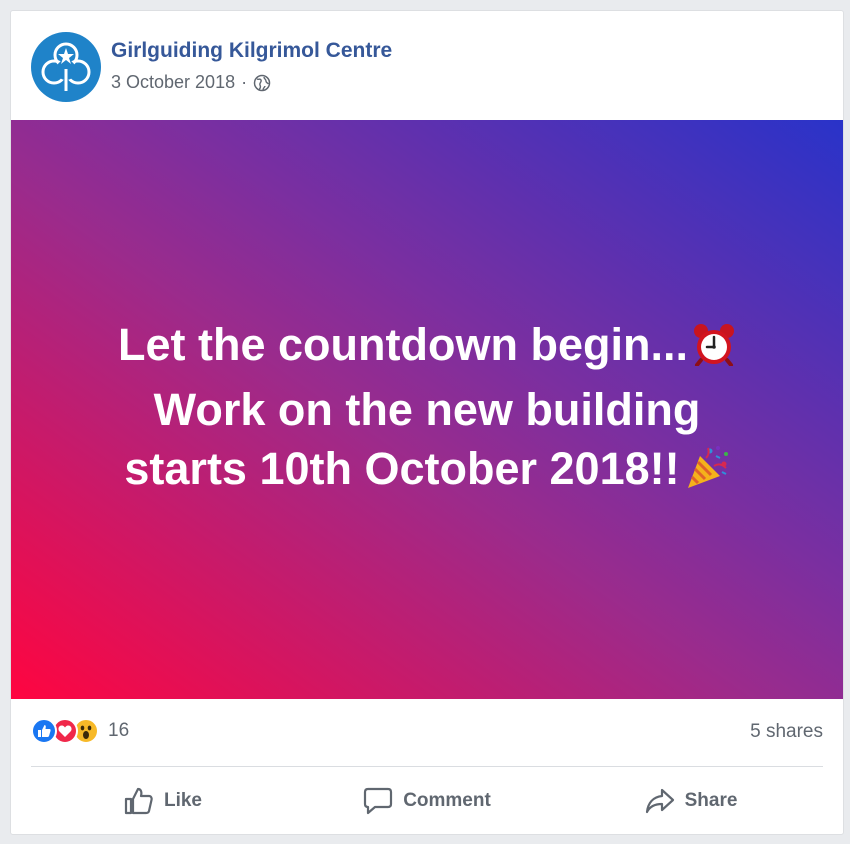  I want to click on comment-bubble-icon, so click(378, 801).